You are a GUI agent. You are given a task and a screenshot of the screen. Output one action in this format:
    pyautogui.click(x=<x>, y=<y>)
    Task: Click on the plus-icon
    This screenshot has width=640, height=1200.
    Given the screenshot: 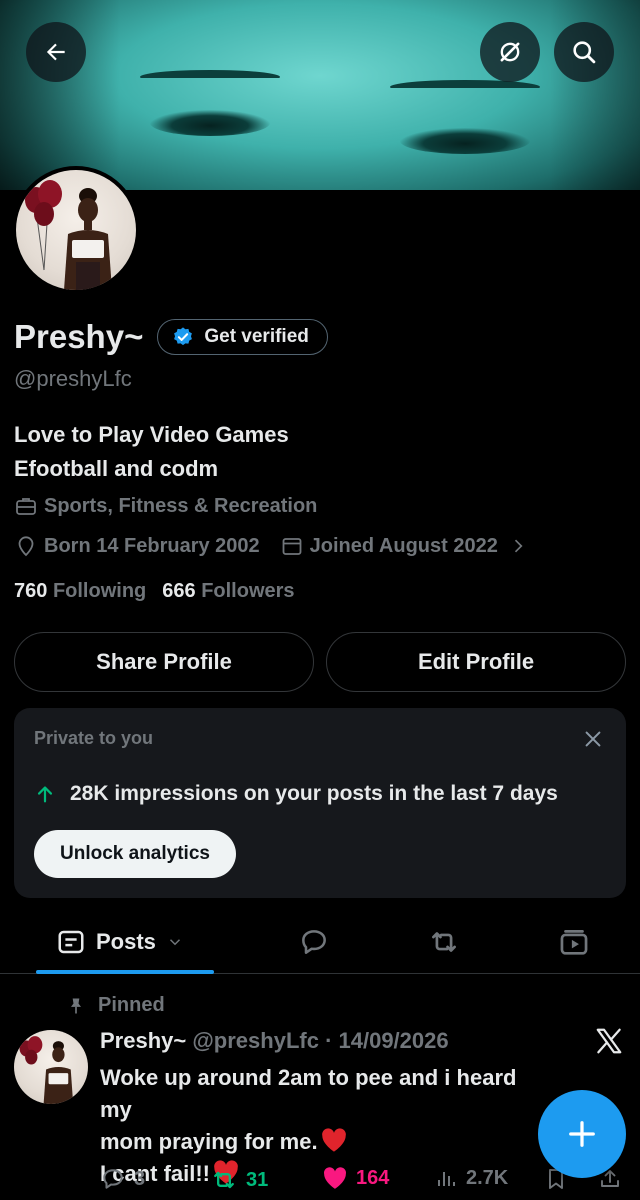 What is the action you would take?
    pyautogui.click(x=582, y=1134)
    